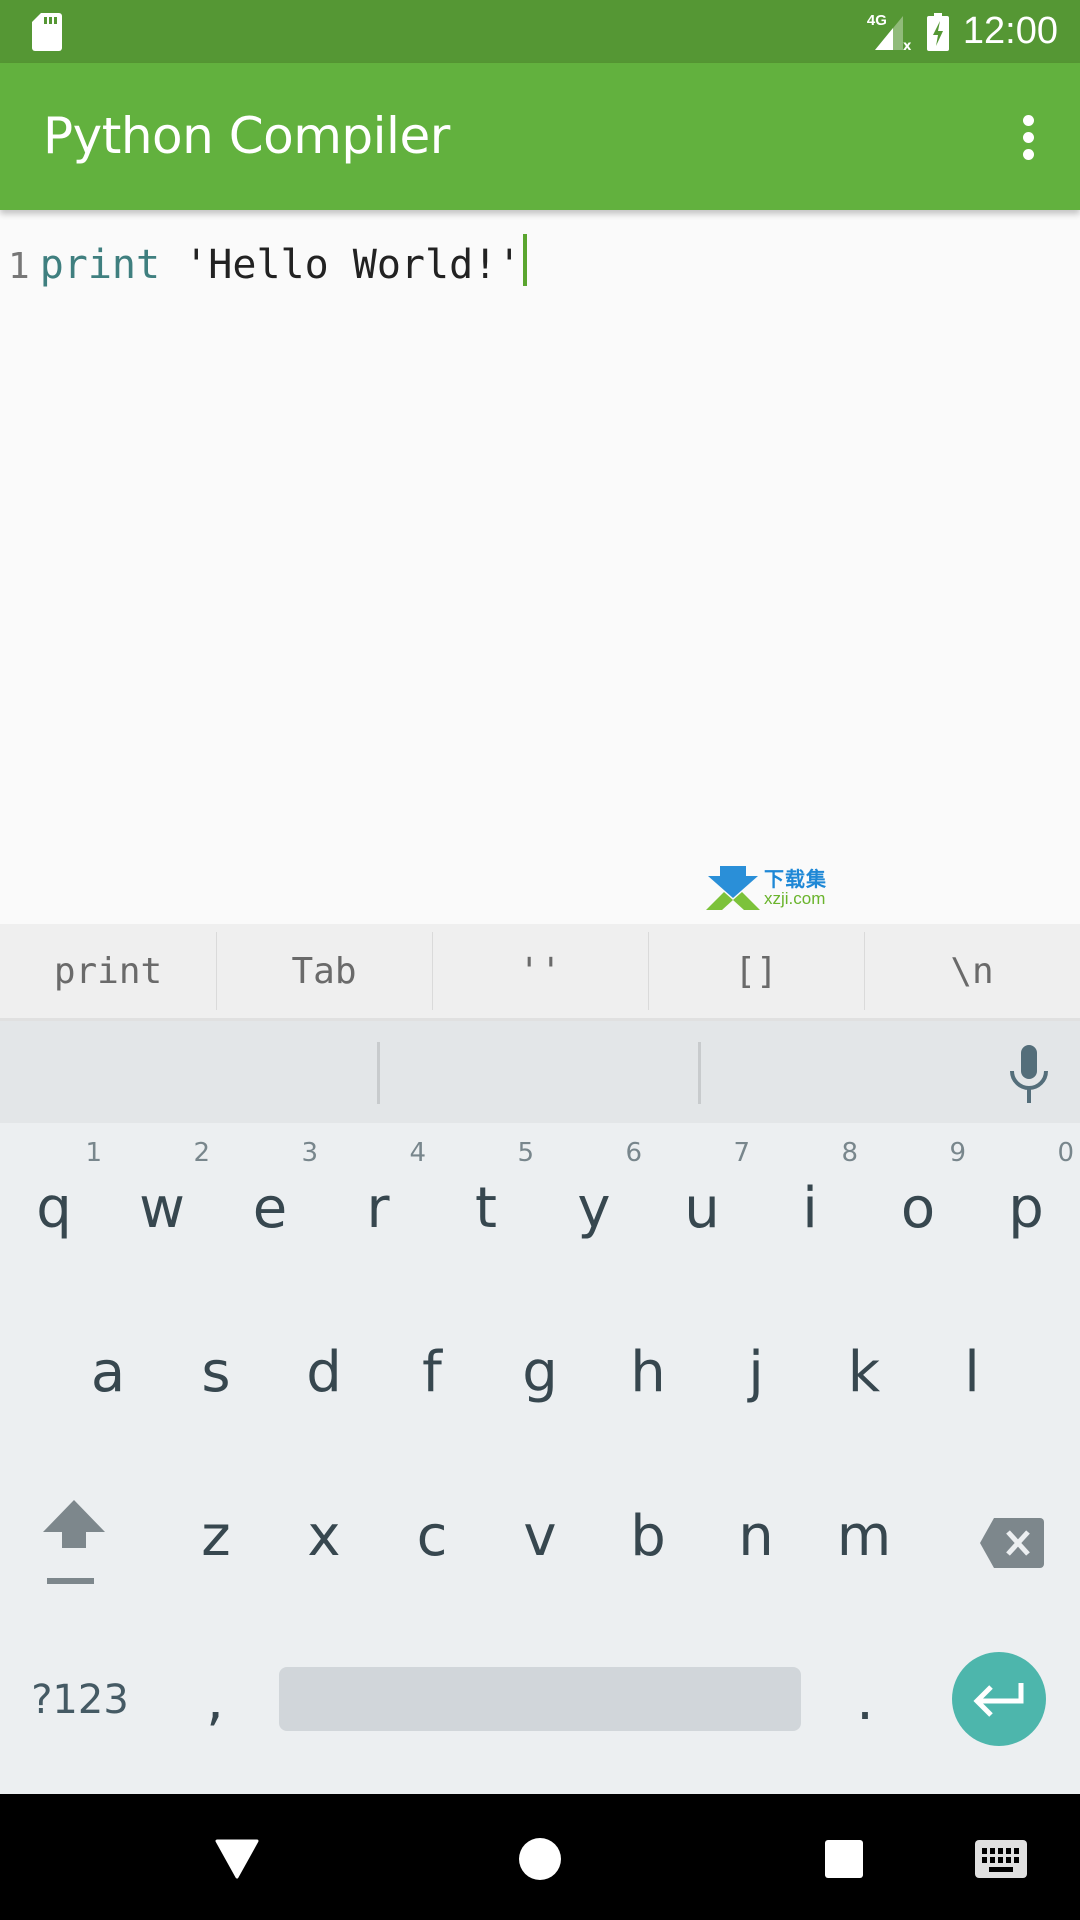 The width and height of the screenshot is (1080, 1920). Describe the element at coordinates (108, 971) in the screenshot. I see `shortcut-print: print` at that location.